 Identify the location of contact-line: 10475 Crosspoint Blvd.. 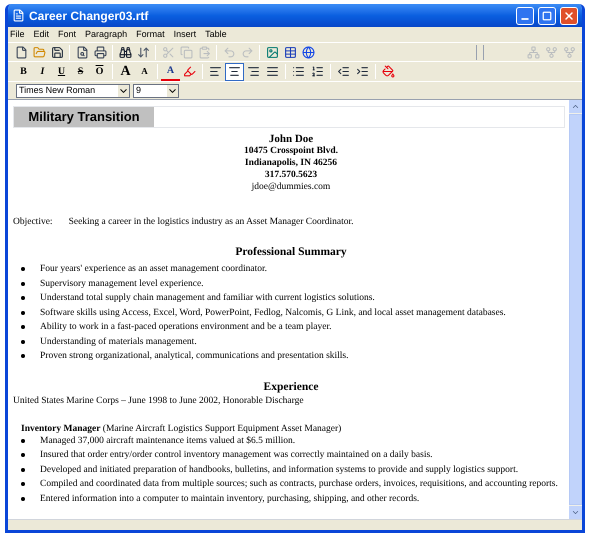
(291, 151).